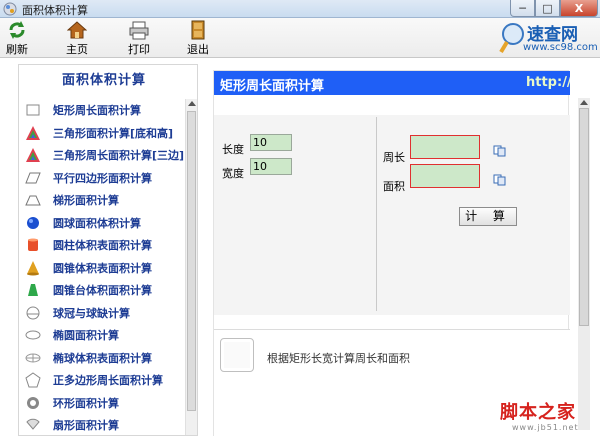  I want to click on list-item-rectangle: 矩形周长面积计算, so click(102, 110).